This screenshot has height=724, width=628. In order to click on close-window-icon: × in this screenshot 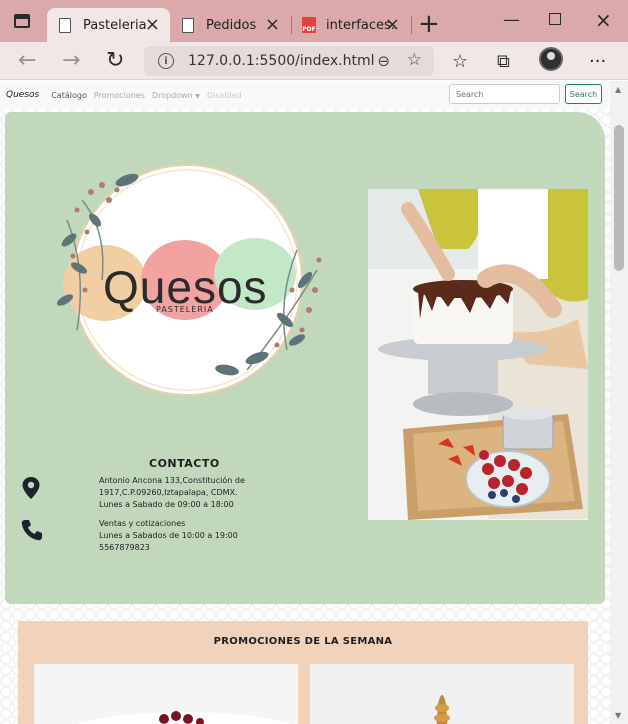, I will do `click(603, 20)`.